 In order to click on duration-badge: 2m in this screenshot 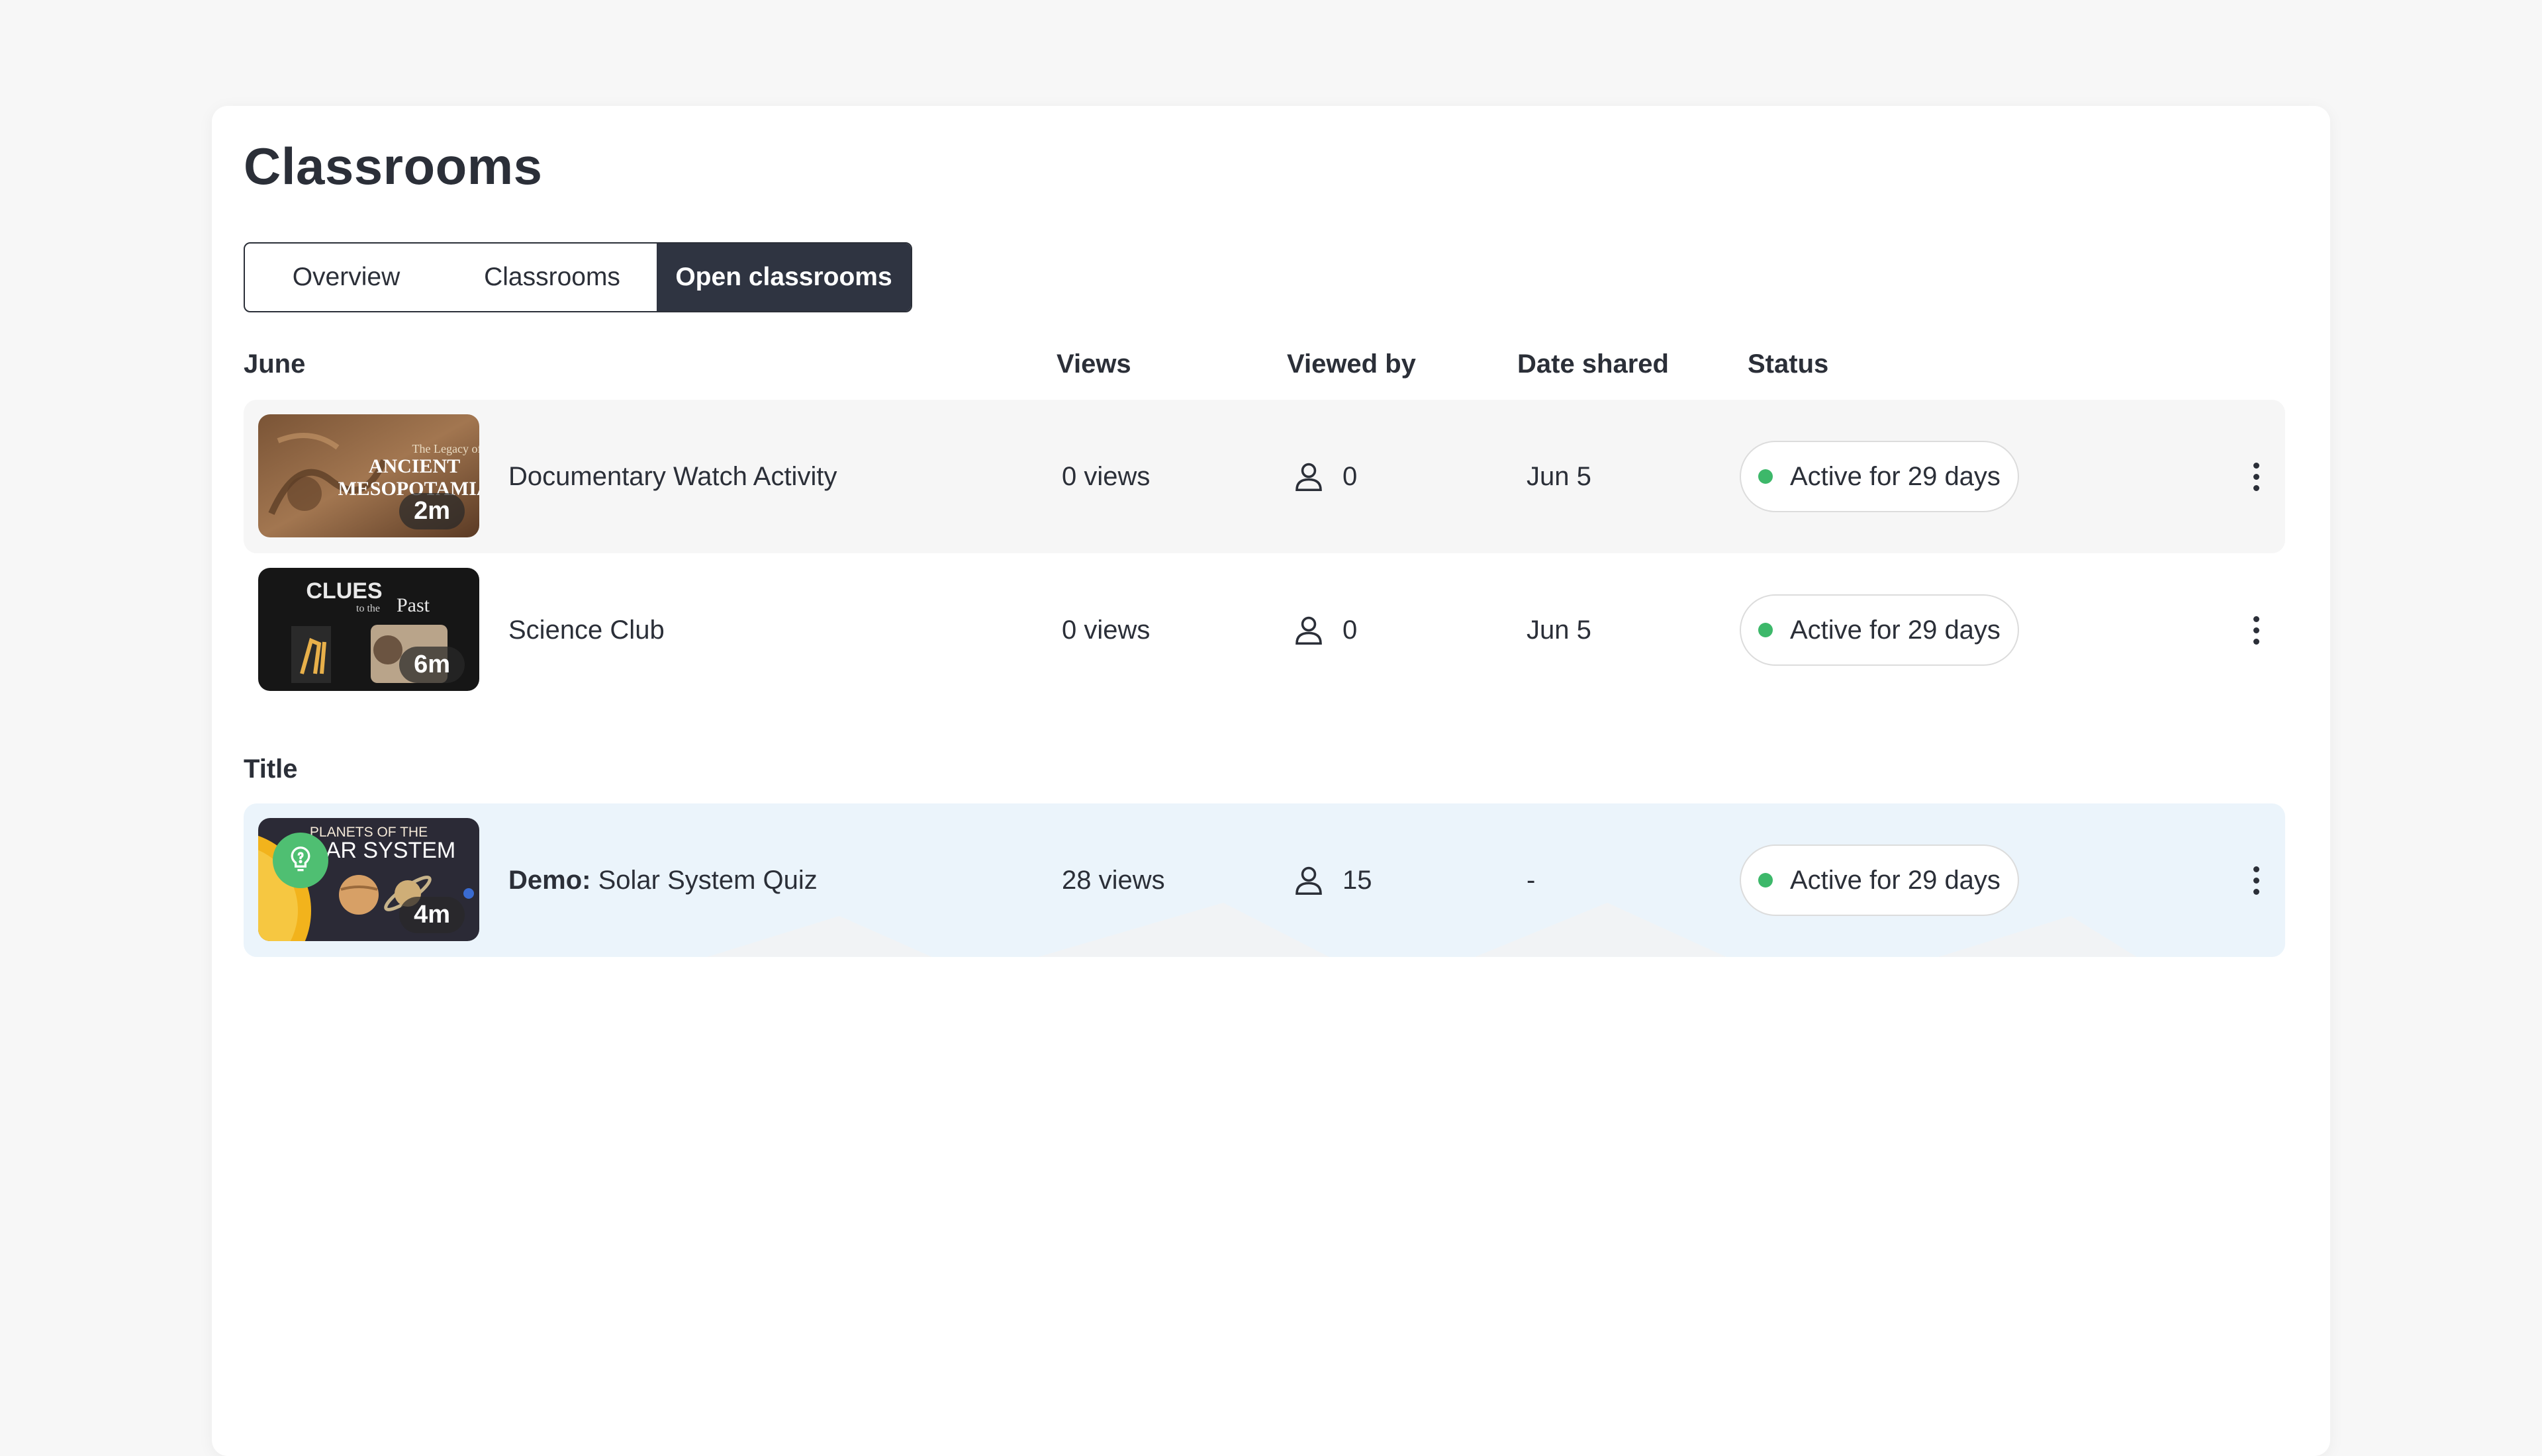, I will do `click(432, 511)`.